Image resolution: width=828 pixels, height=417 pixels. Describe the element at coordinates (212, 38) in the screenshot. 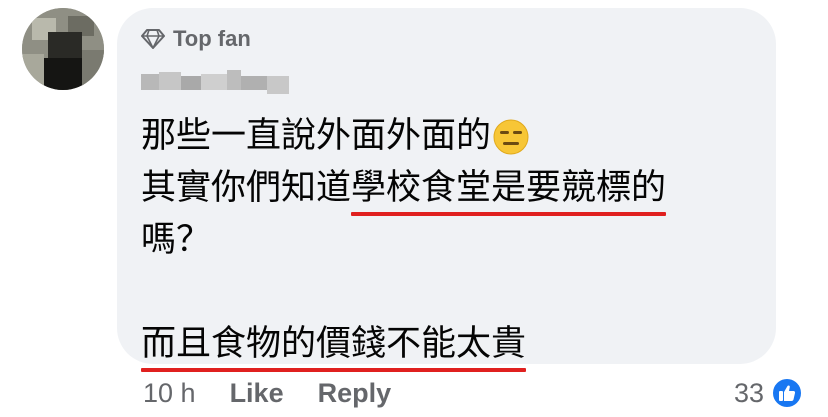

I see `badge-label: Top fan` at that location.